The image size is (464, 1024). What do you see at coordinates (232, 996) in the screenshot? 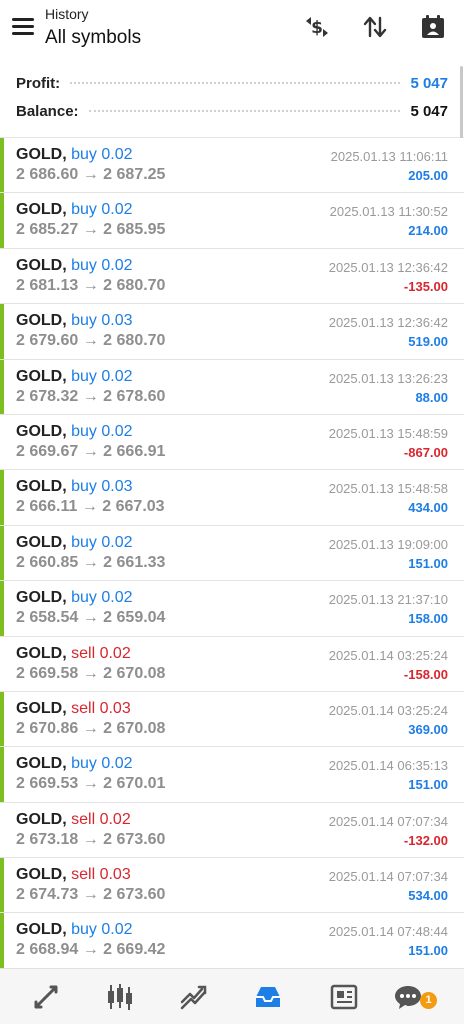
I see `bottom-navigation` at bounding box center [232, 996].